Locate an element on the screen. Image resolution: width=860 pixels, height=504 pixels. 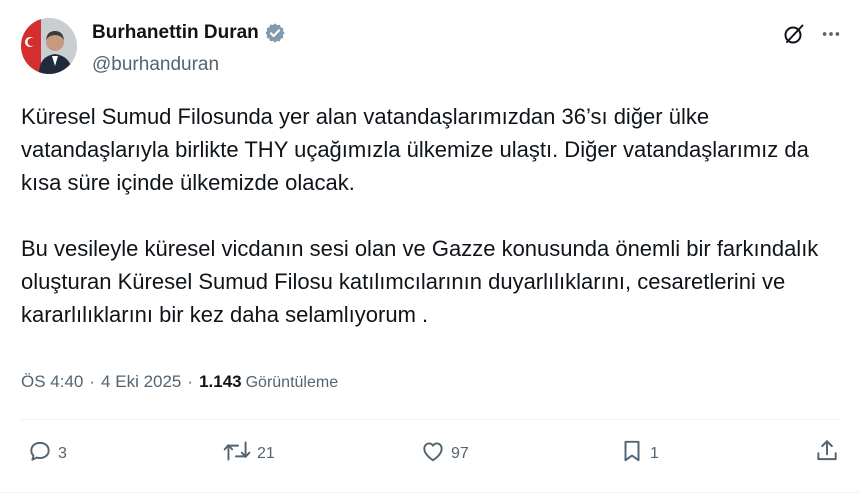
share-button is located at coordinates (827, 453).